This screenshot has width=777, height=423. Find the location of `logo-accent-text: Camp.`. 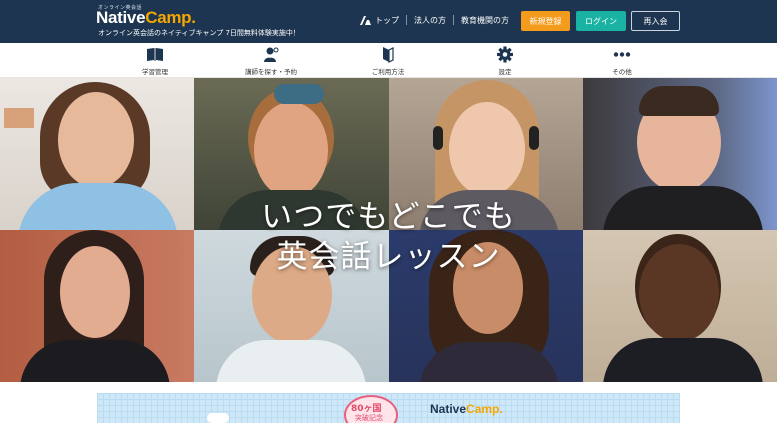

logo-accent-text: Camp. is located at coordinates (170, 17).